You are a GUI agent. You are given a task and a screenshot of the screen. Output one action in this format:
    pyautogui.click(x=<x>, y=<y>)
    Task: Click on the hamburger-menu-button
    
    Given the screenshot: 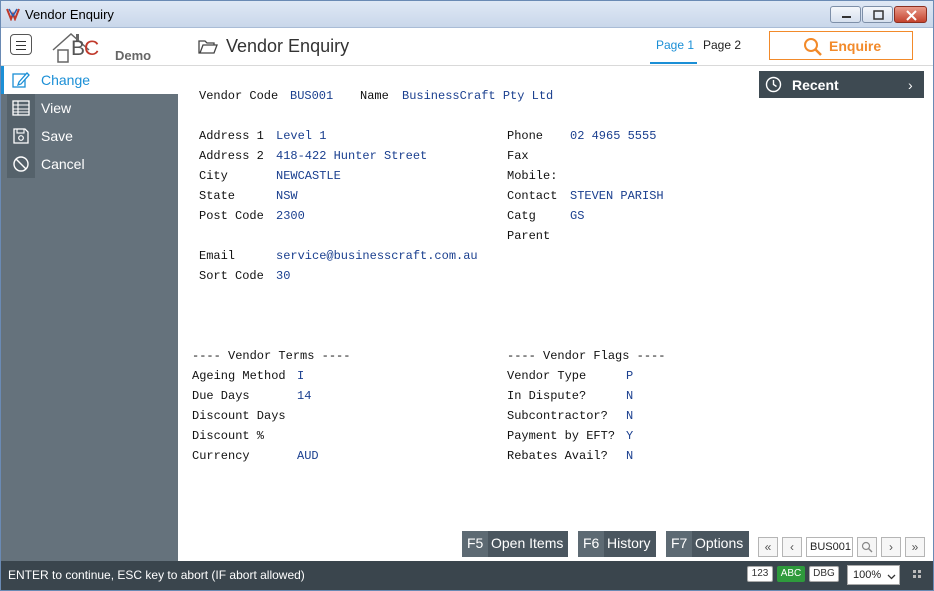 What is the action you would take?
    pyautogui.click(x=21, y=44)
    